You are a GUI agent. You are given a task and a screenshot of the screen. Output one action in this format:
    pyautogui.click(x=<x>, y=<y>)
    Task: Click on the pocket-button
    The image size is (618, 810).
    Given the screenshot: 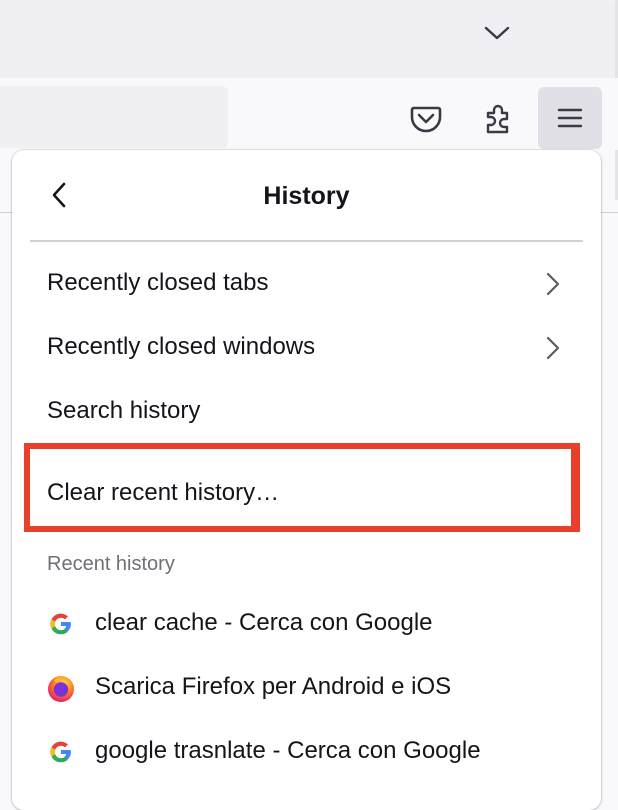 What is the action you would take?
    pyautogui.click(x=426, y=118)
    